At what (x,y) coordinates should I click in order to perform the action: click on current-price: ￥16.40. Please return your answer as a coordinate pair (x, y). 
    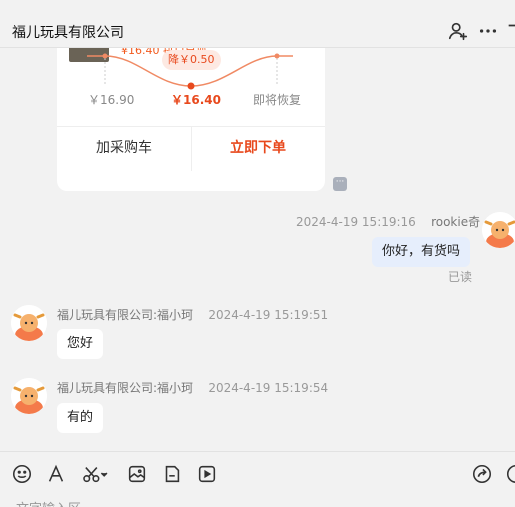
    Looking at the image, I should click on (196, 100).